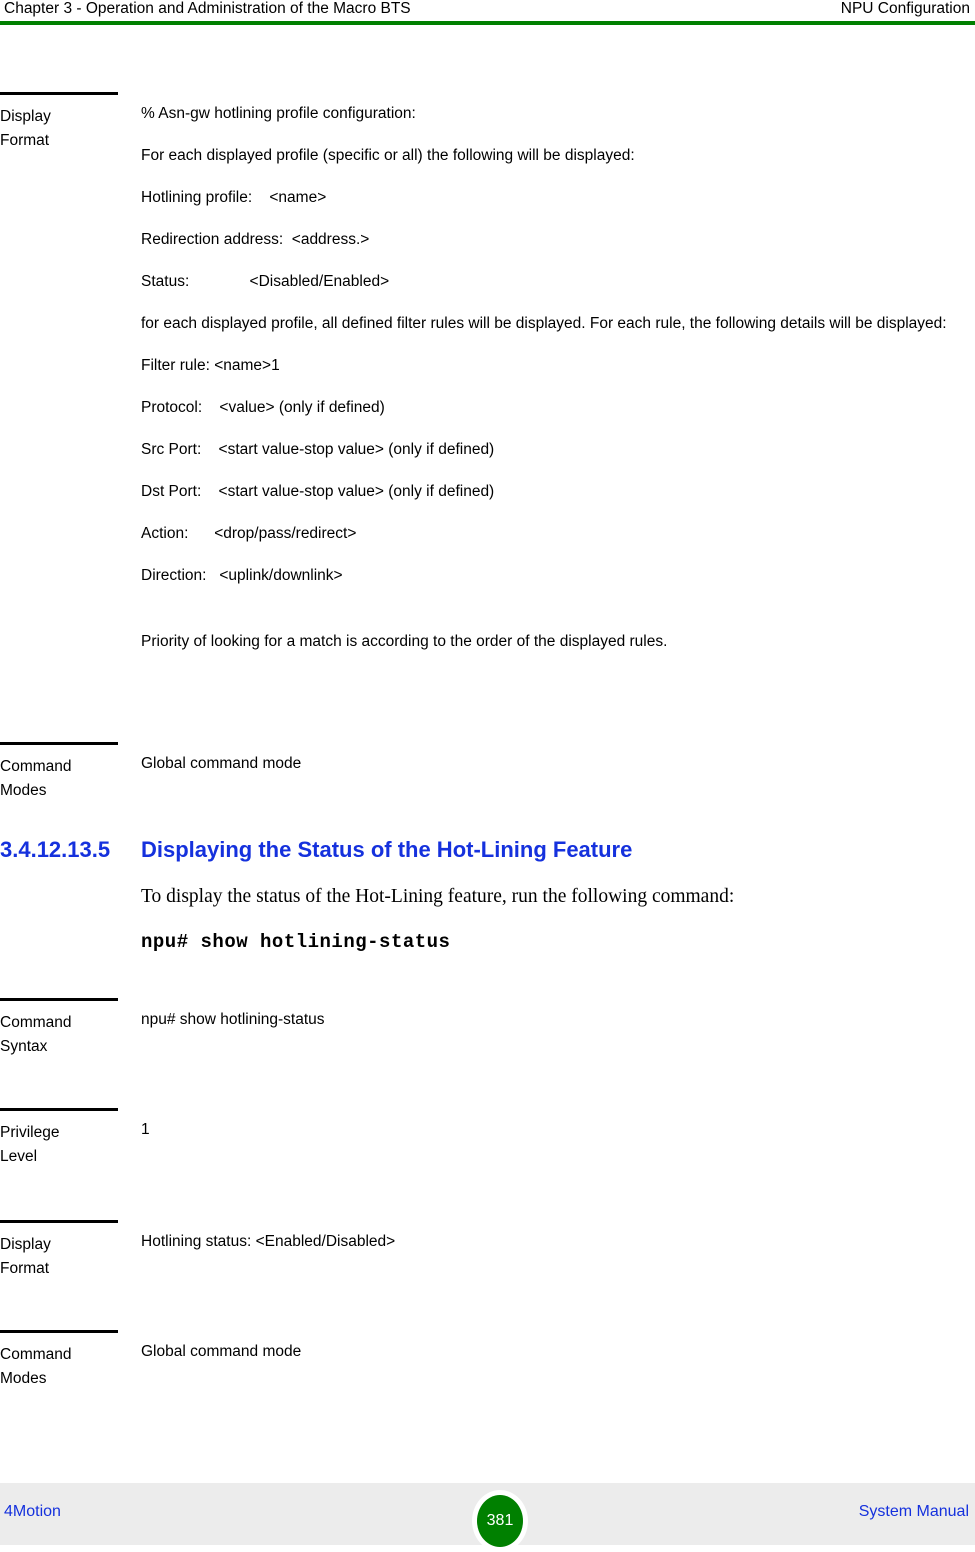  What do you see at coordinates (265, 281) in the screenshot?
I see `display-format-line: Status: <Disabled/Enabled>` at bounding box center [265, 281].